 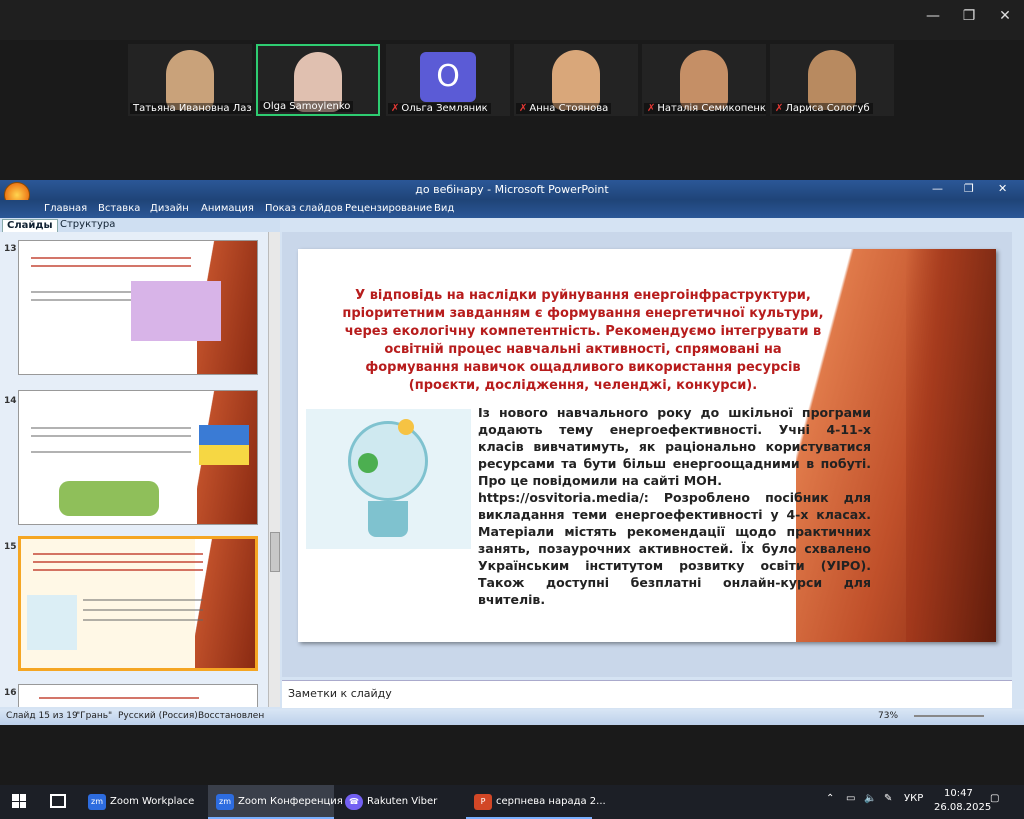 What do you see at coordinates (290, 801) in the screenshot?
I see `taskbar-app-label: Zoom Конференция` at bounding box center [290, 801].